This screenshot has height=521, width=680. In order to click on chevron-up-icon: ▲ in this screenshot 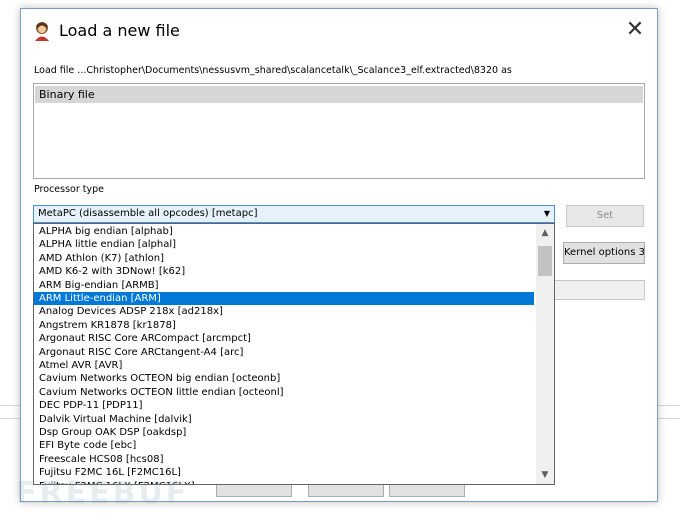, I will do `click(545, 233)`.